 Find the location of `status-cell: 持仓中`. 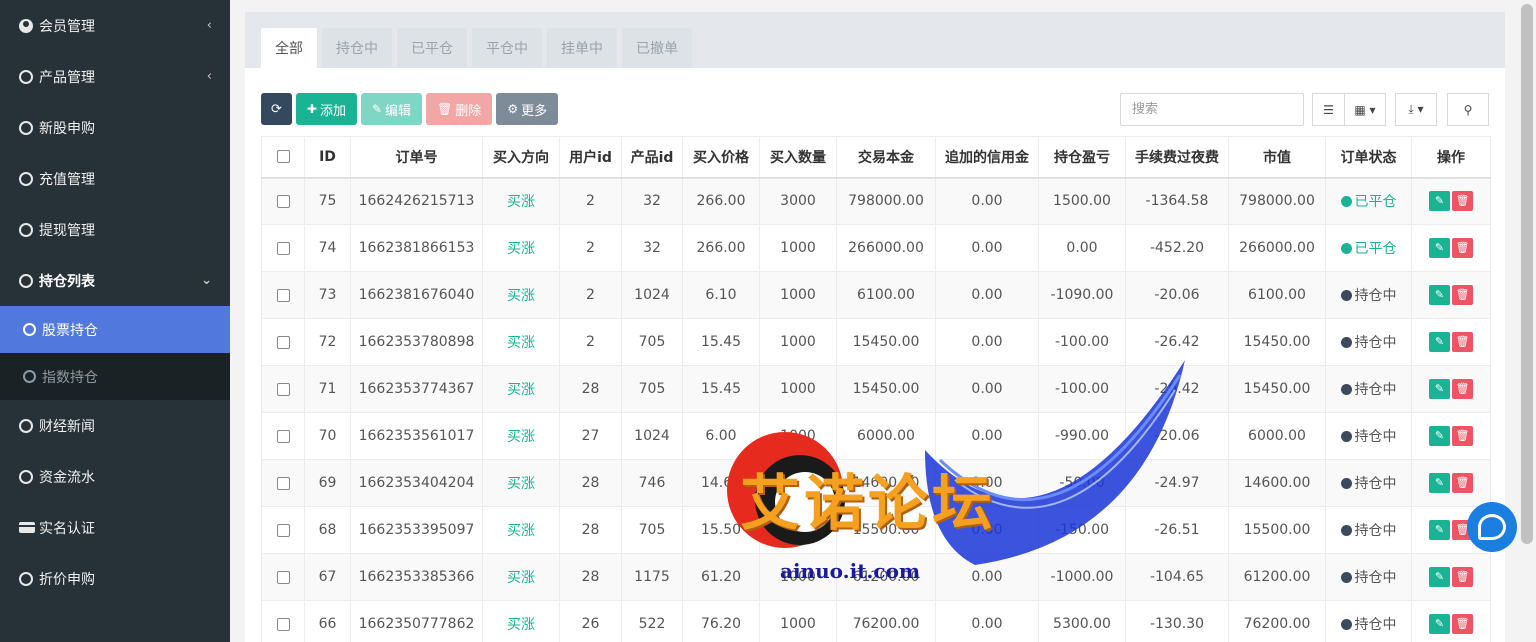

status-cell: 持仓中 is located at coordinates (1368, 483).